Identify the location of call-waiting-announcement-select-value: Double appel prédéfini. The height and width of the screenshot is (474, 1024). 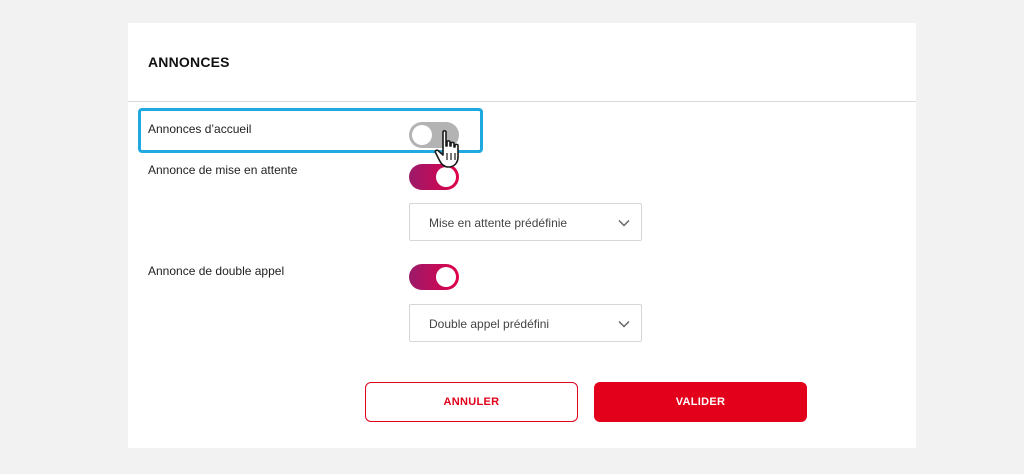
(489, 324).